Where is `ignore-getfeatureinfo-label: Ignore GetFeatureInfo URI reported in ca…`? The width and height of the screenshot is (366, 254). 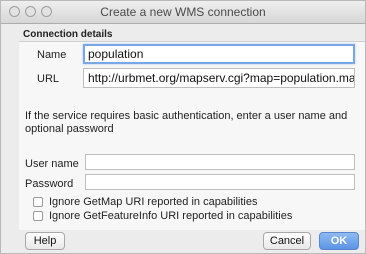 ignore-getfeatureinfo-label: Ignore GetFeatureInfo URI reported in ca… is located at coordinates (171, 216).